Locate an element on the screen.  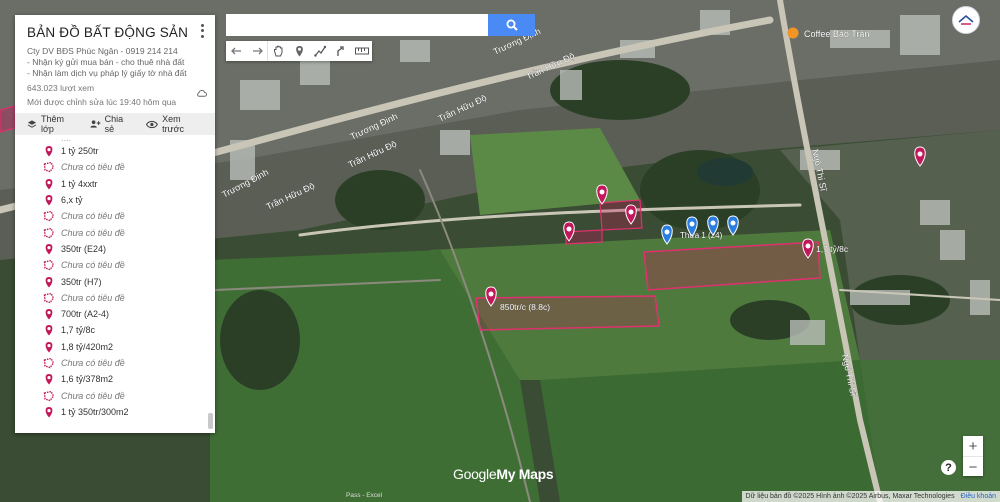
undo-icon is located at coordinates (235, 50).